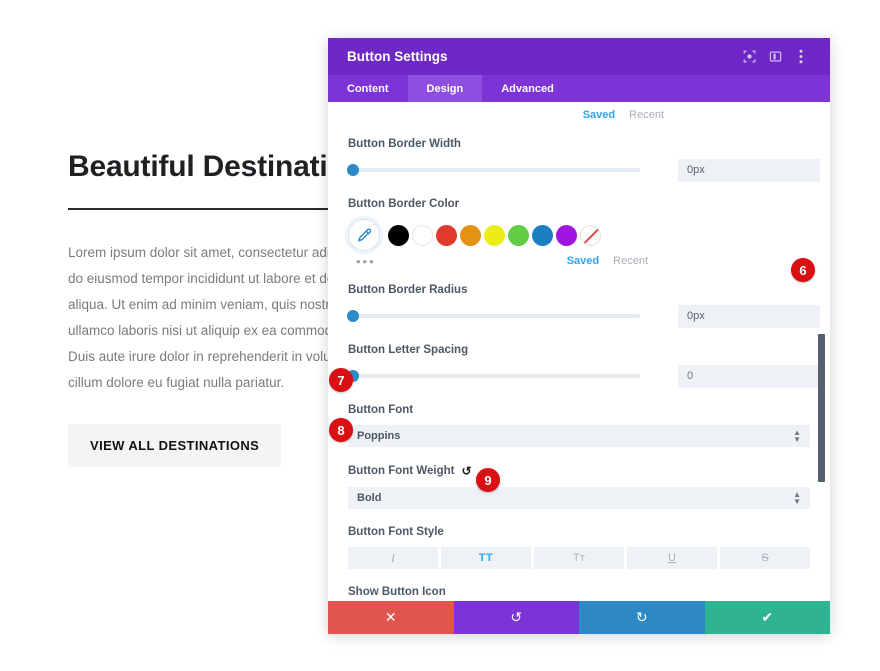 This screenshot has width=880, height=671. I want to click on swatch-purple, so click(566, 235).